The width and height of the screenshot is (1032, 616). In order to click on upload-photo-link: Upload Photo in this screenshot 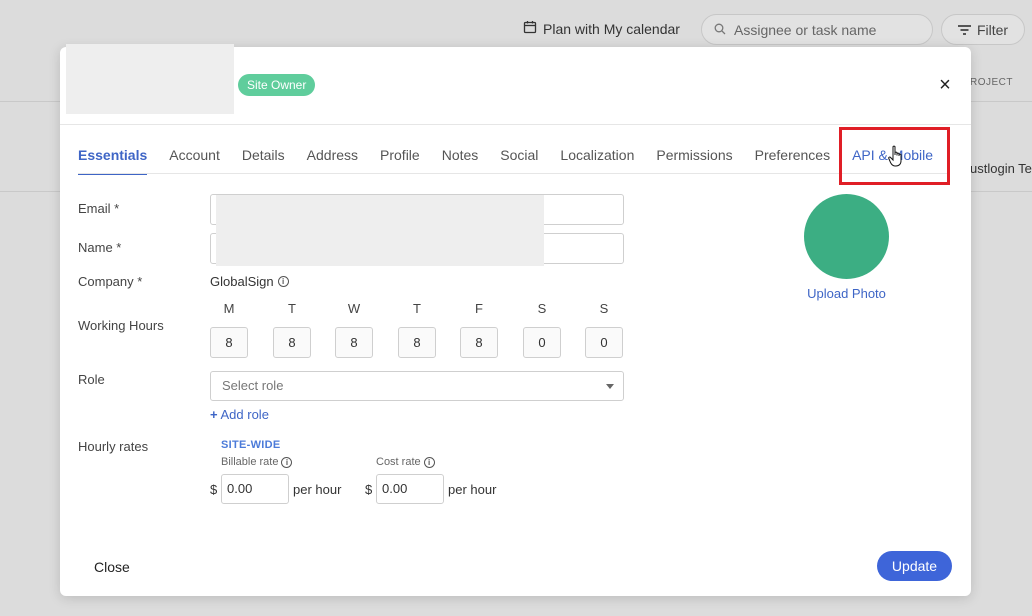, I will do `click(846, 293)`.